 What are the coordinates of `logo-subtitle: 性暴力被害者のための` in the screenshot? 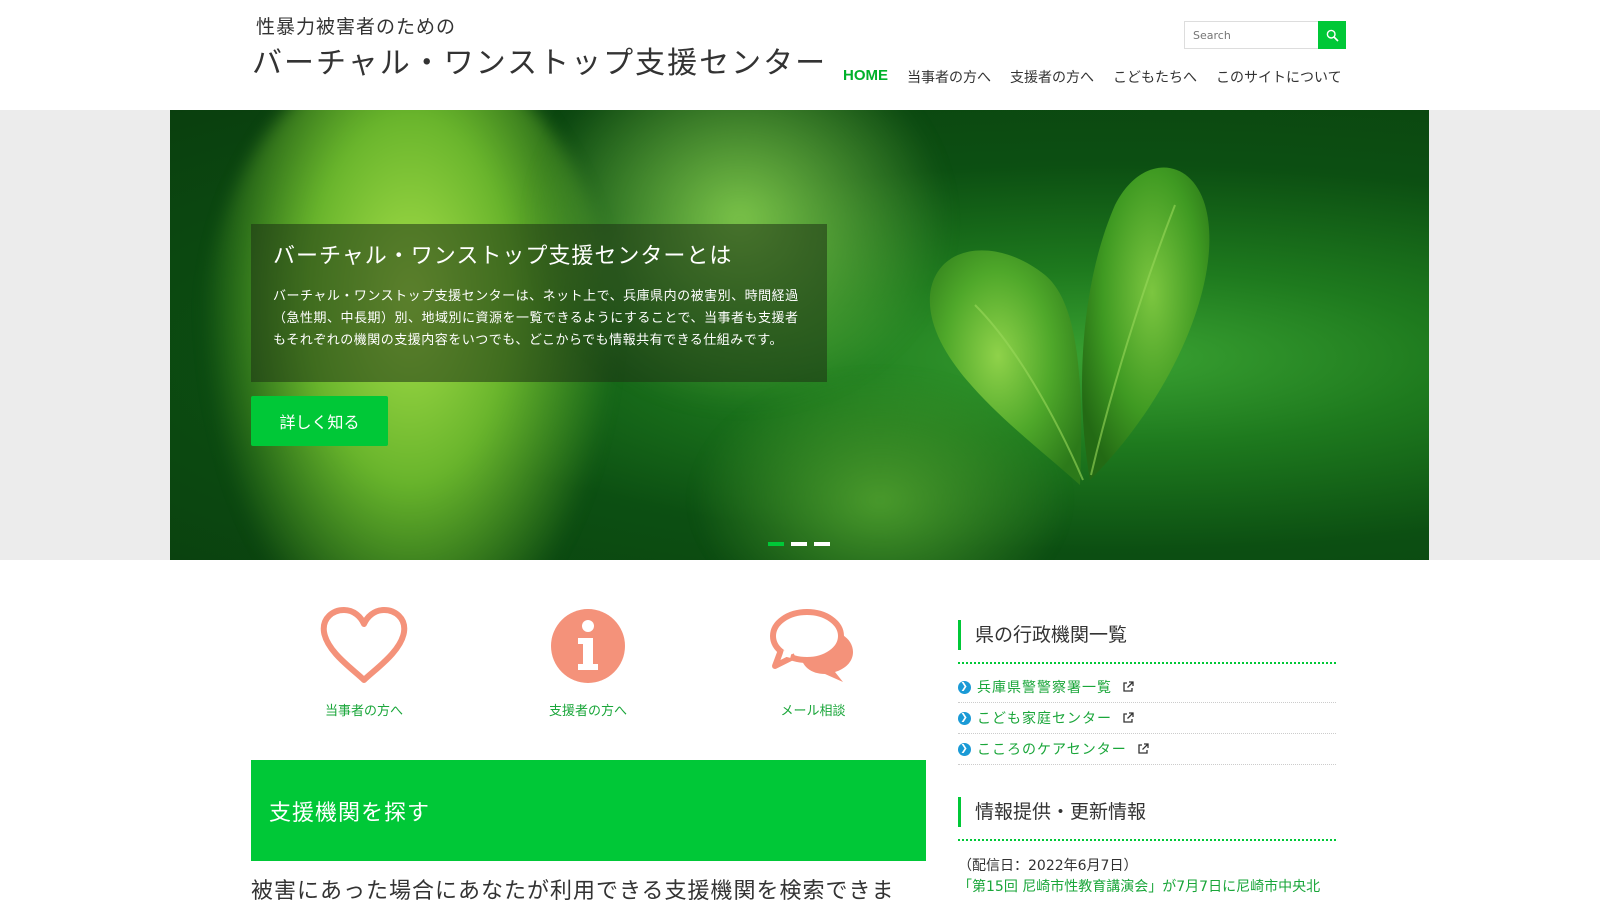 It's located at (356, 25).